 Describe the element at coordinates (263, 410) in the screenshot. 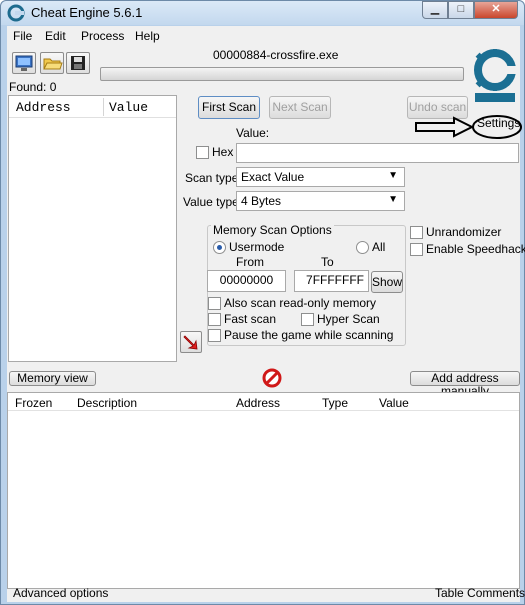

I see `header-divider` at that location.